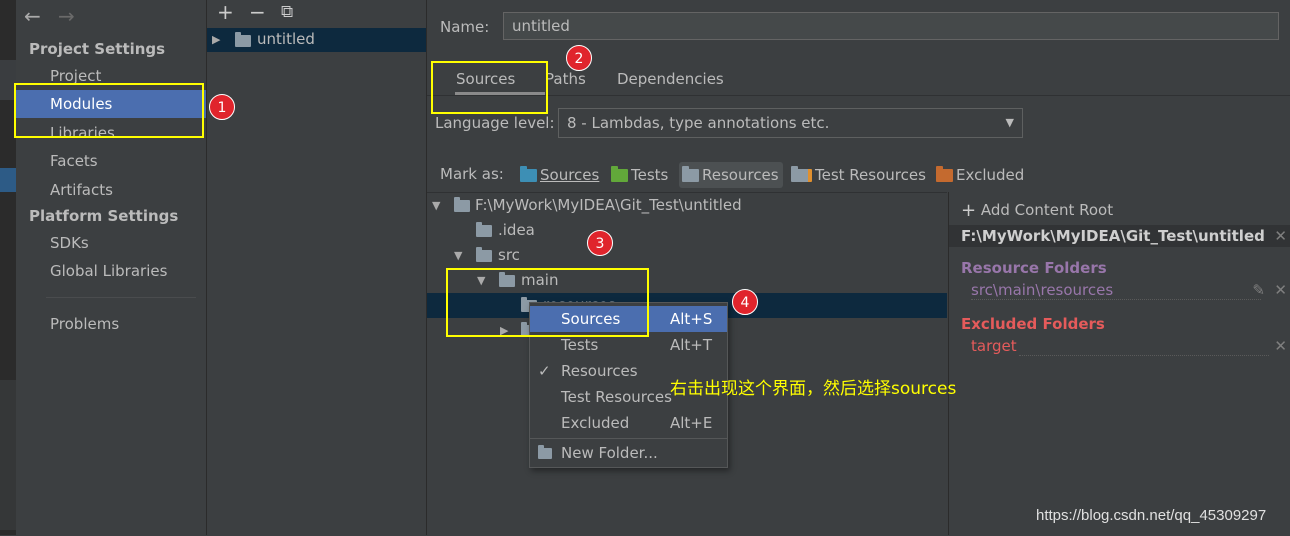 The image size is (1290, 536). Describe the element at coordinates (628, 438) in the screenshot. I see `menu-divider` at that location.